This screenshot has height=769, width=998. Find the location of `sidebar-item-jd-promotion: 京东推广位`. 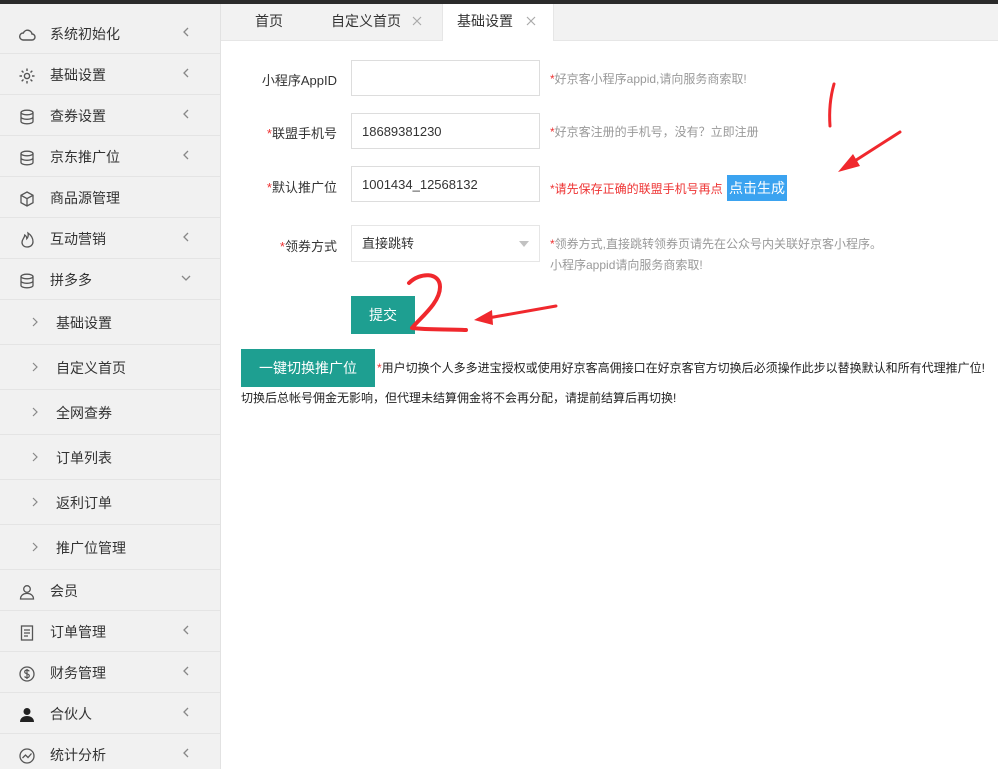

sidebar-item-jd-promotion: 京东推广位 is located at coordinates (110, 157).